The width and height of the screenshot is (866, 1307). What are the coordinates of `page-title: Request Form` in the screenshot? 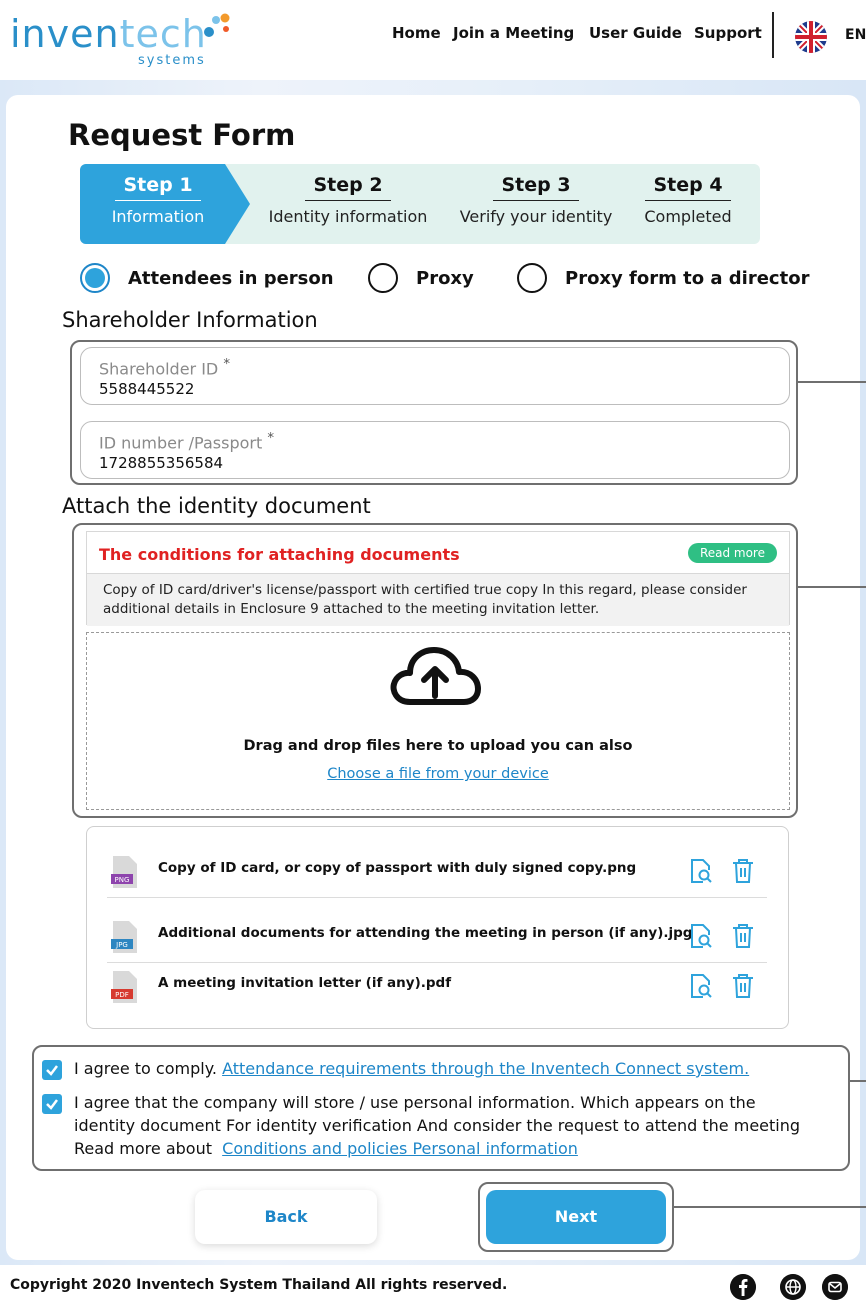 It's located at (182, 135).